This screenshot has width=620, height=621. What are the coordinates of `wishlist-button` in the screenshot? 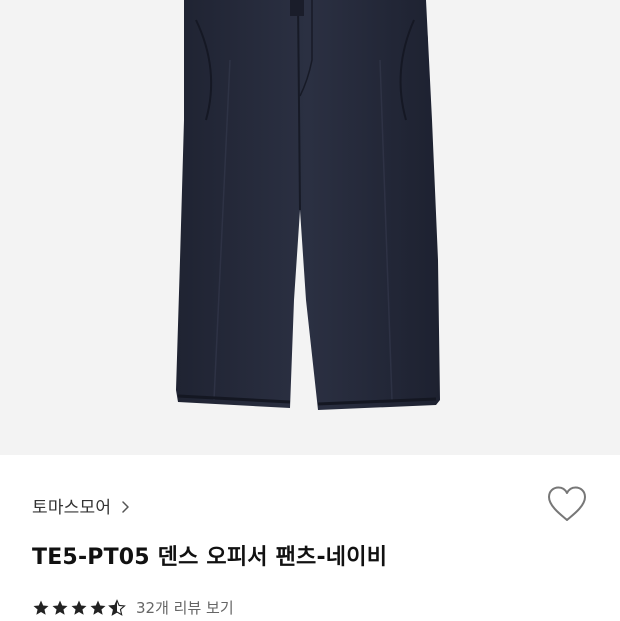 It's located at (567, 506).